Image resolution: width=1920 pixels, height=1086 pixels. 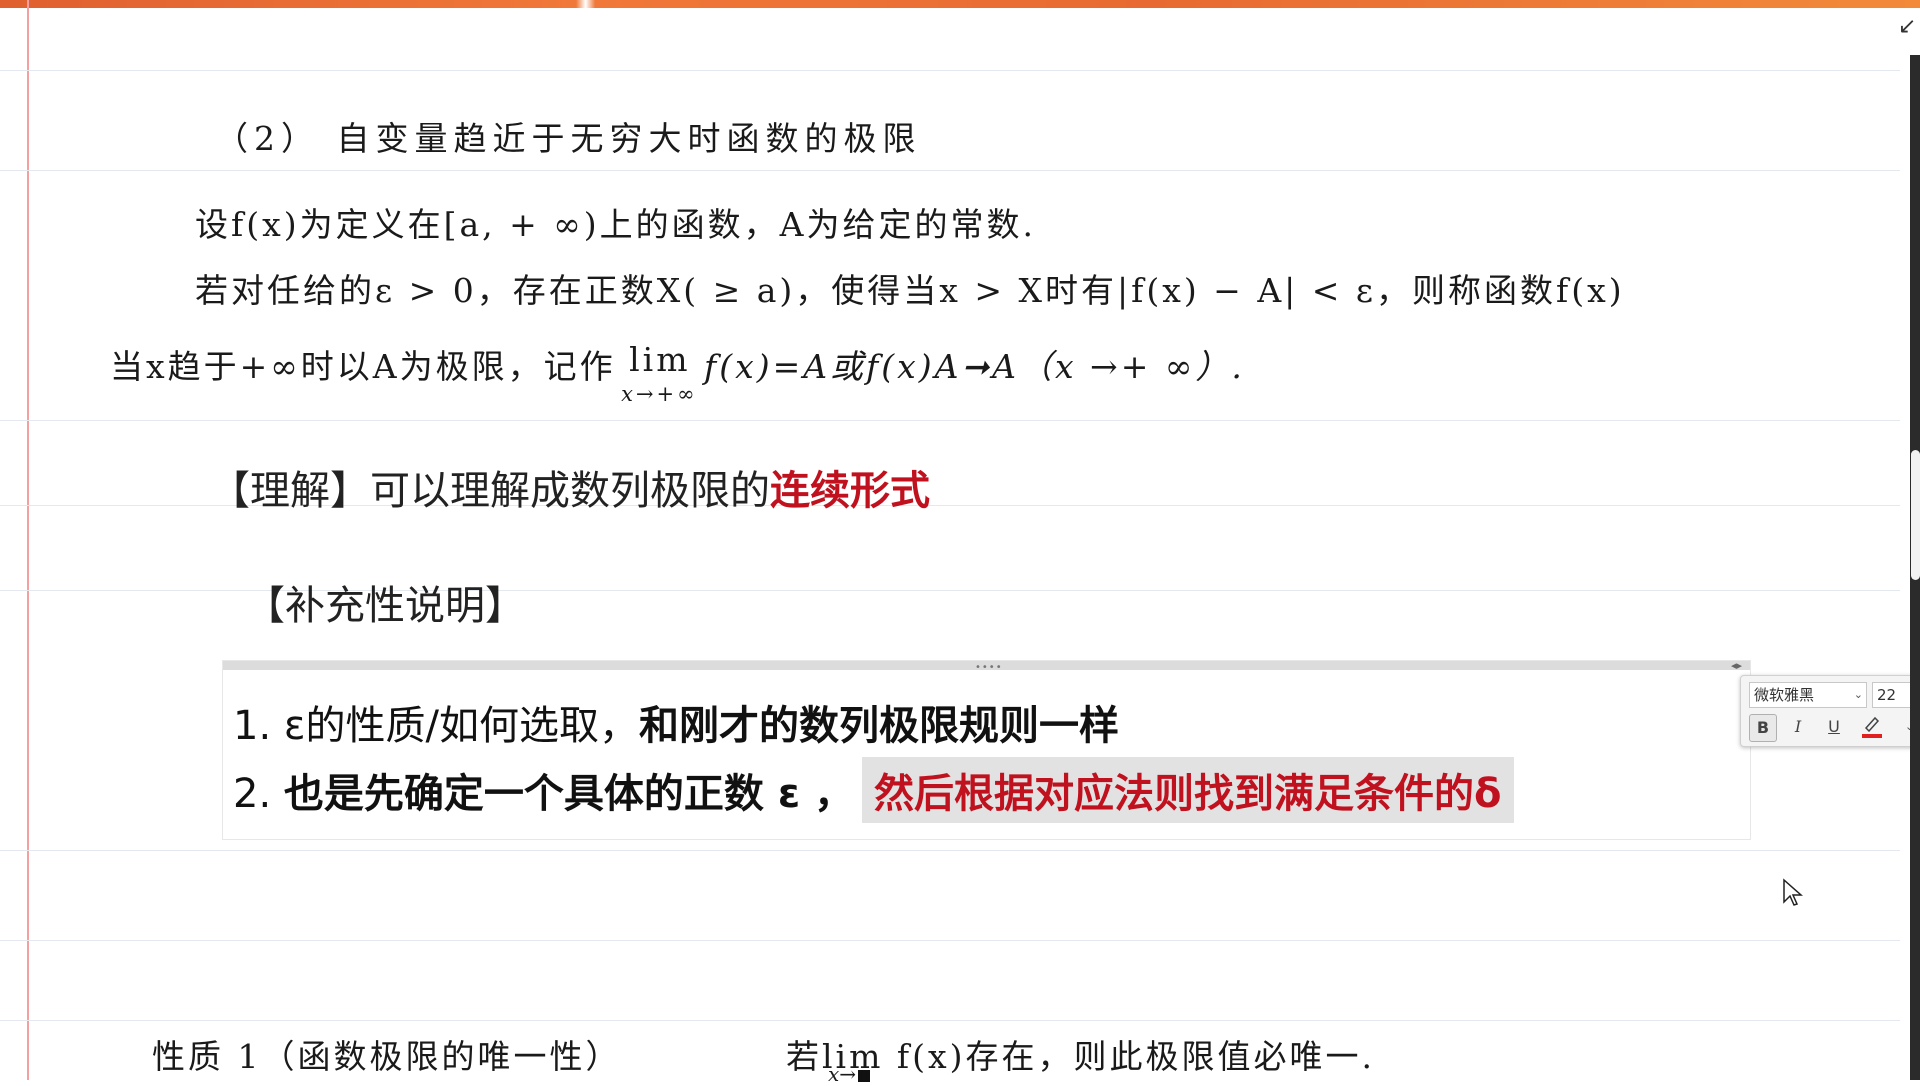 I want to click on definition-line-3-prefix: 当x趋于+∞时以A为极限，记作, so click(x=363, y=366).